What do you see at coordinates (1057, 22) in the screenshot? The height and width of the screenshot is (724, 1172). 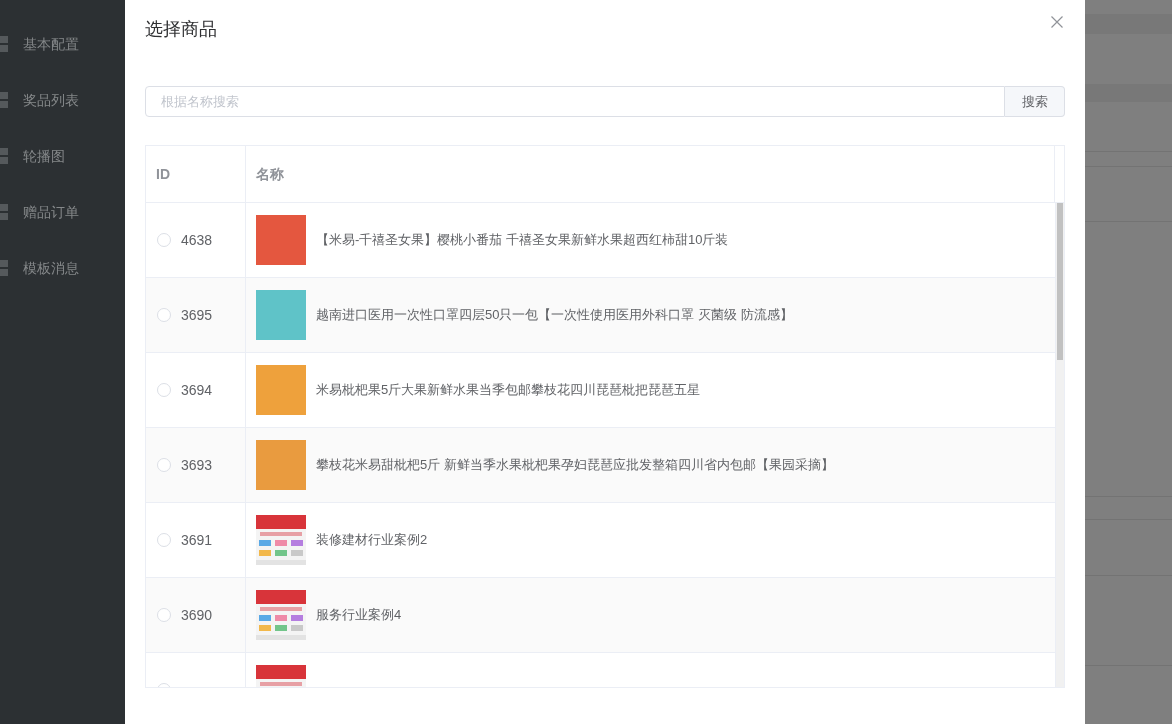 I see `close-icon` at bounding box center [1057, 22].